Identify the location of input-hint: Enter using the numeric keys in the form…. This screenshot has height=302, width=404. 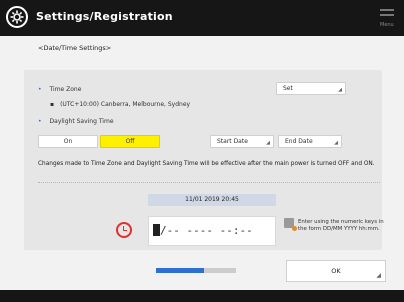
(341, 225).